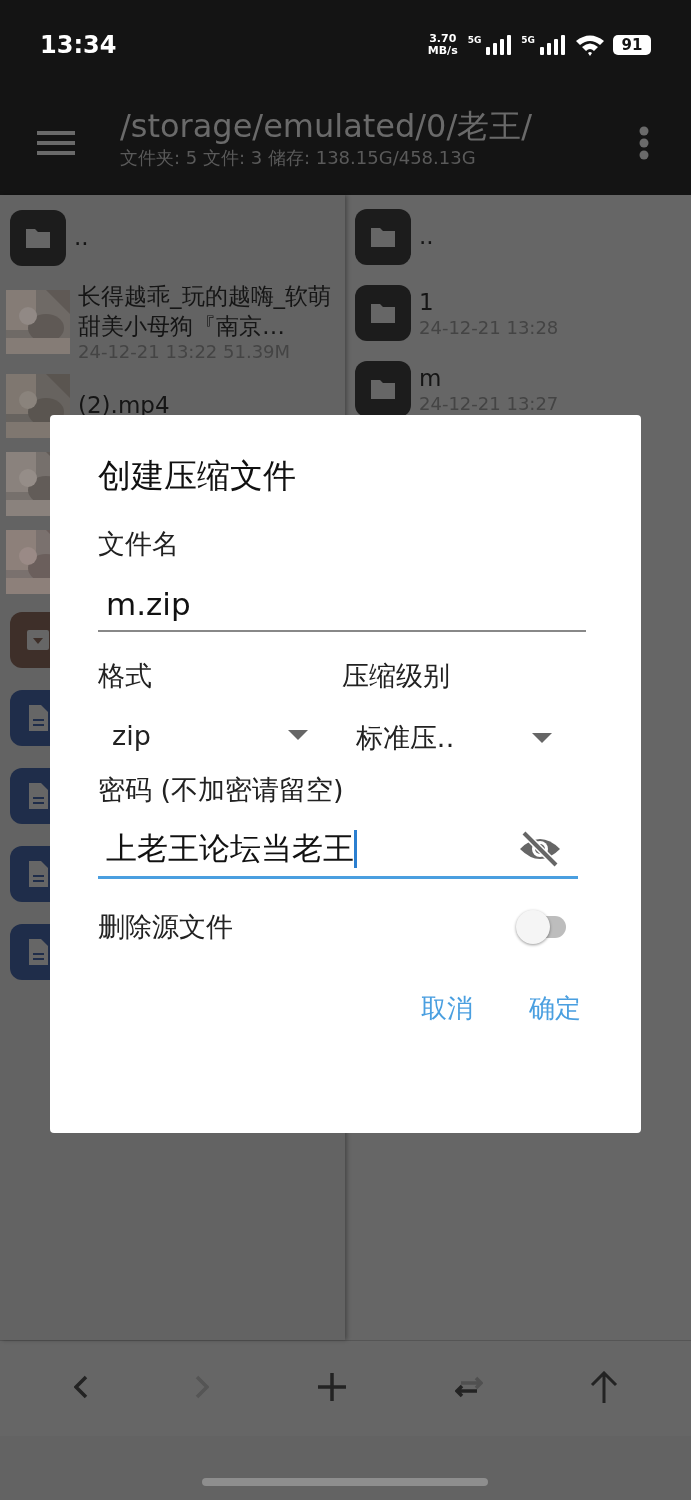 The width and height of the screenshot is (691, 1500). Describe the element at coordinates (426, 237) in the screenshot. I see `folder-name: ..` at that location.